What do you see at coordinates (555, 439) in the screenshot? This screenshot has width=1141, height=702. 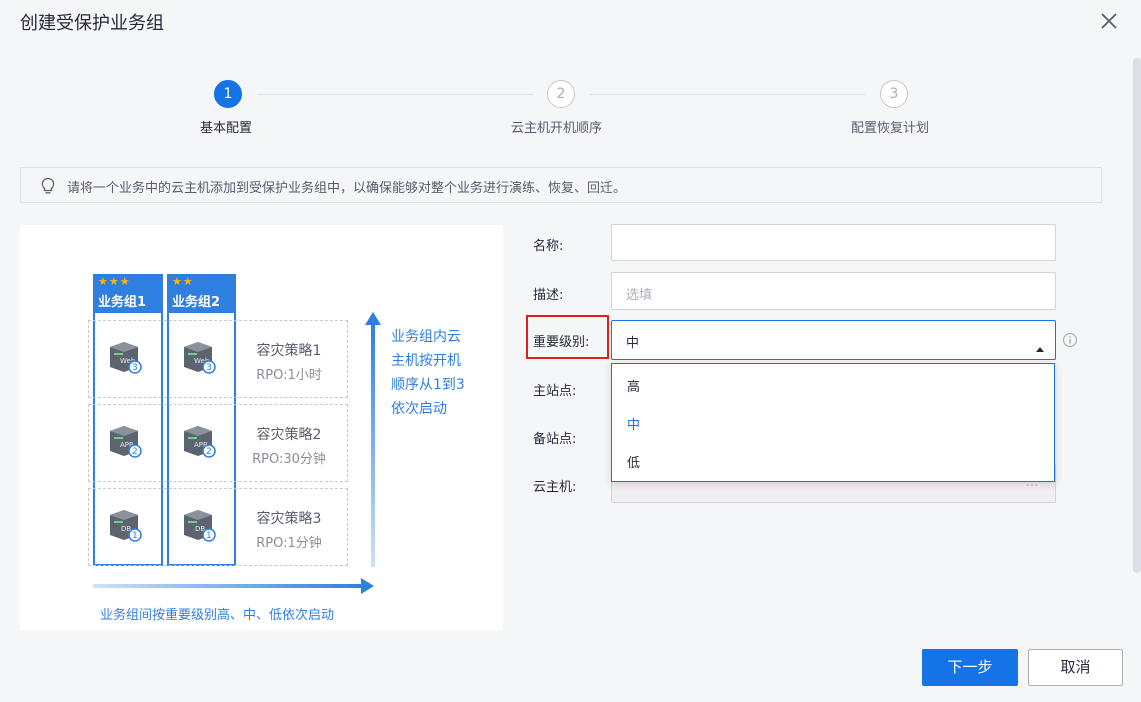 I see `backup-site-label: 备站点:` at bounding box center [555, 439].